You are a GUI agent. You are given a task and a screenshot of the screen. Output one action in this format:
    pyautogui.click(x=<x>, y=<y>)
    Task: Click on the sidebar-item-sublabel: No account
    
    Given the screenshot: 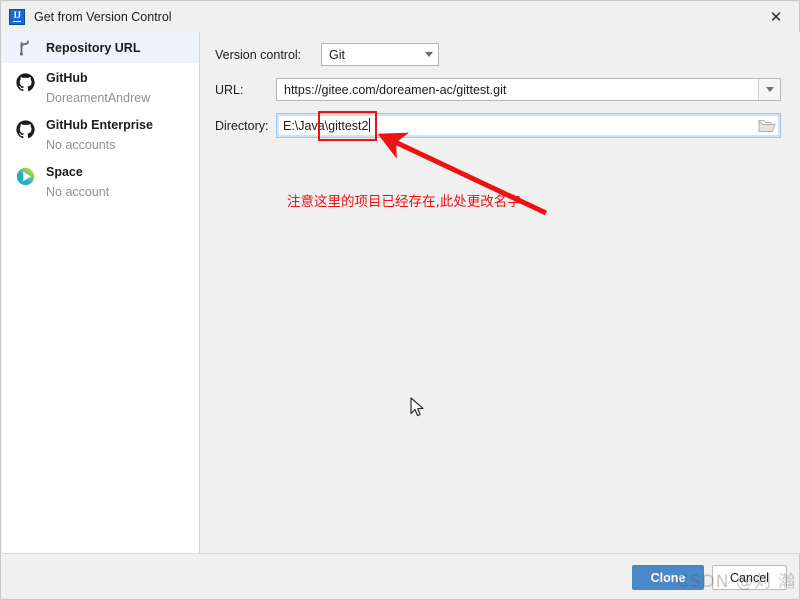 What is the action you would take?
    pyautogui.click(x=78, y=192)
    